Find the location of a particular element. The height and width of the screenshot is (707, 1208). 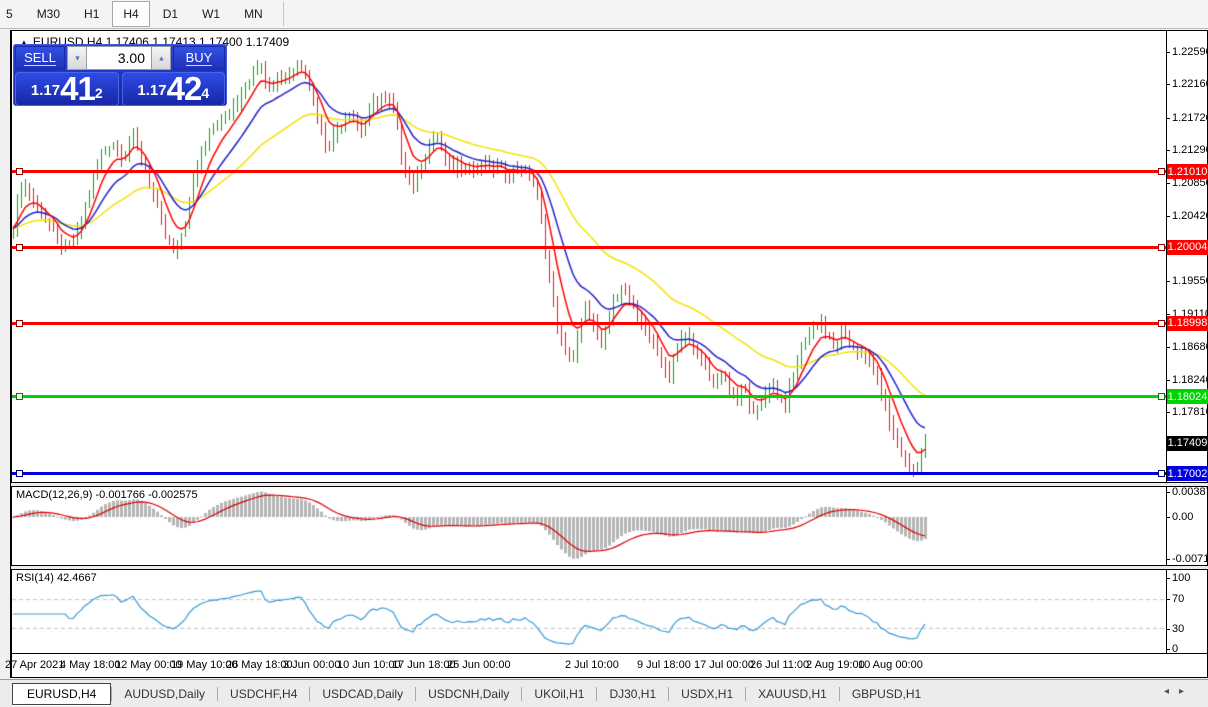

price-axis-tick: 1.20420 is located at coordinates (1190, 215).